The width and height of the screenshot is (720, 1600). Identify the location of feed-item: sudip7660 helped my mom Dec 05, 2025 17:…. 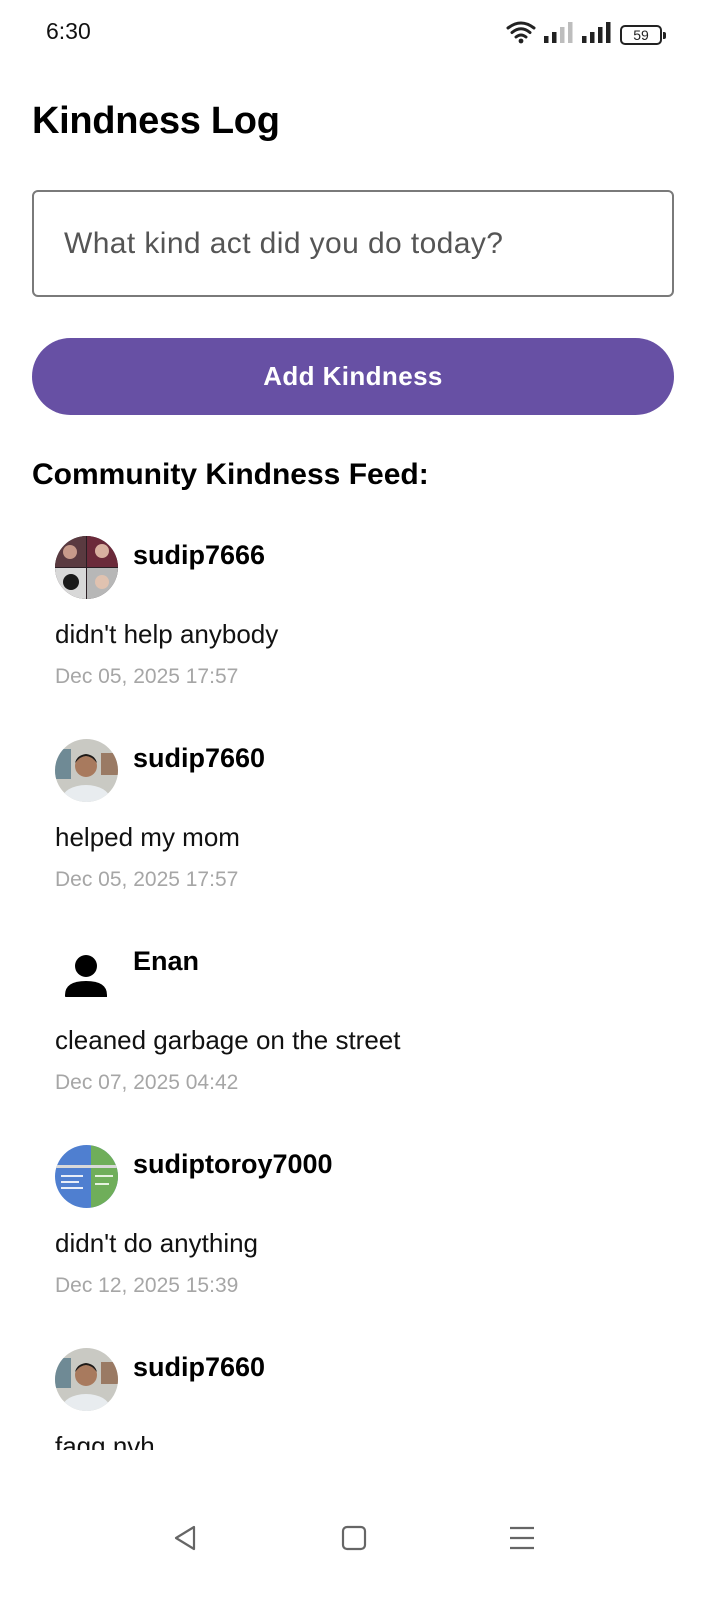
(360, 824).